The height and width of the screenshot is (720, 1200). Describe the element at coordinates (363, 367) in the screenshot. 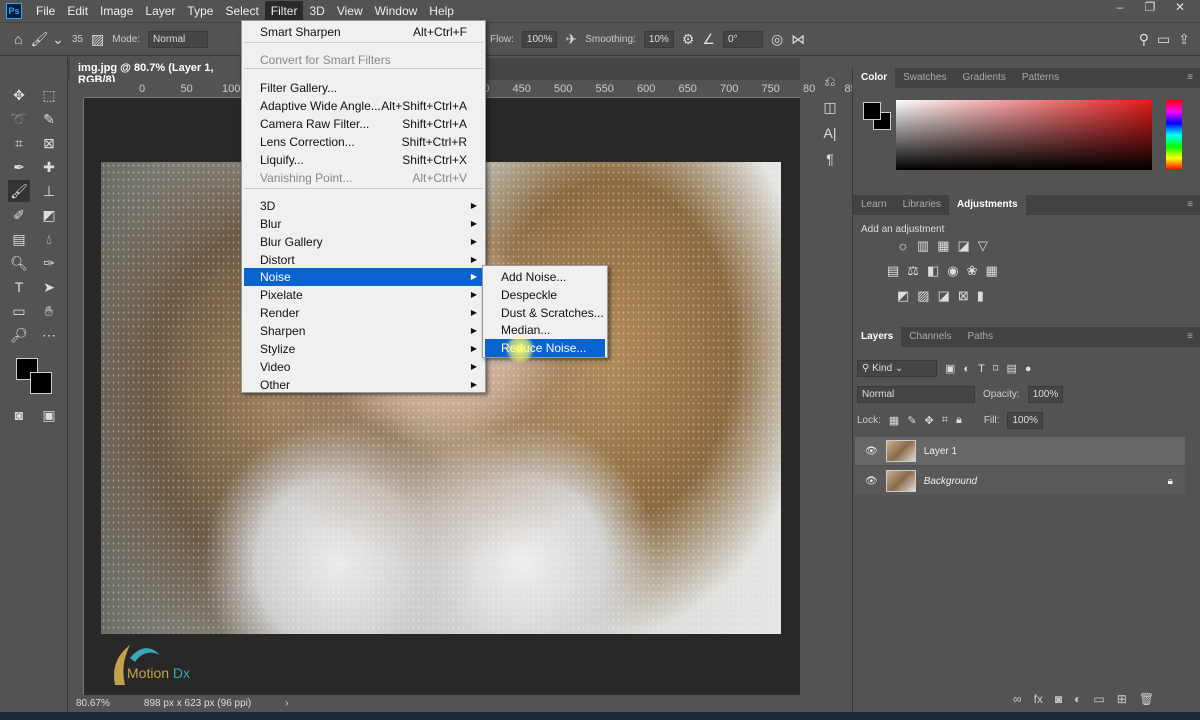

I see `filter-menu-item: Video ▶` at that location.